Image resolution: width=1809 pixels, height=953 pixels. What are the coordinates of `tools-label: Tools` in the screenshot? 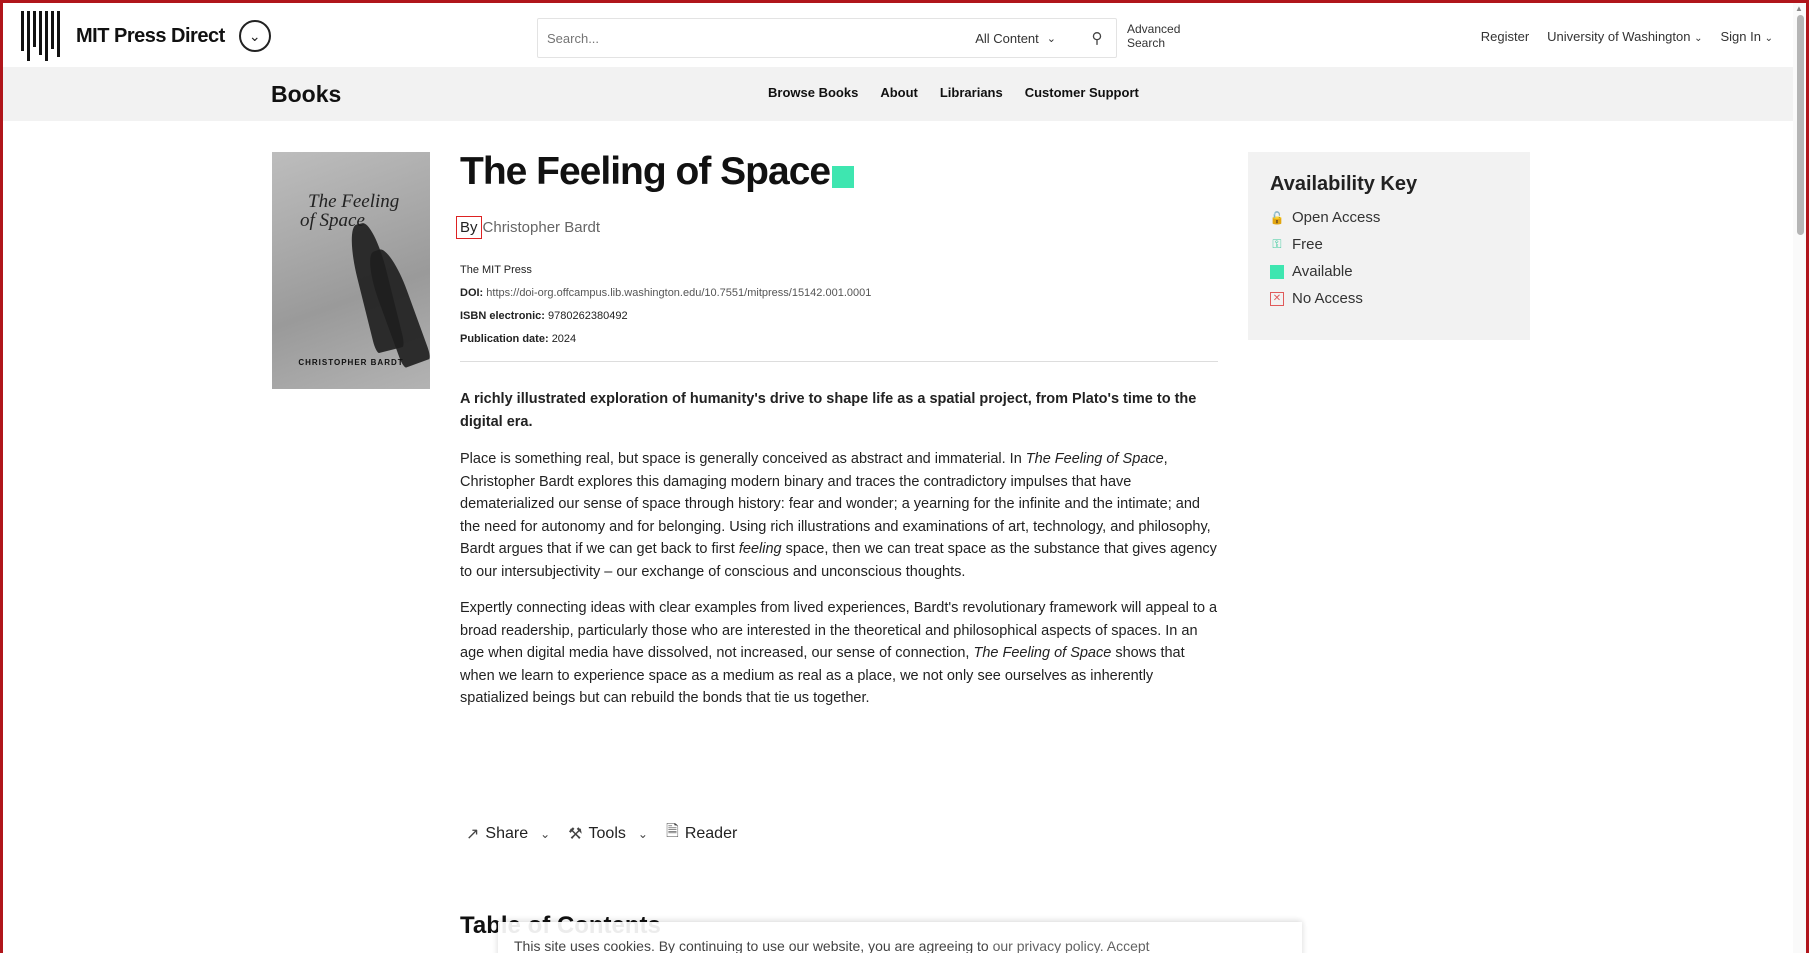 It's located at (607, 833).